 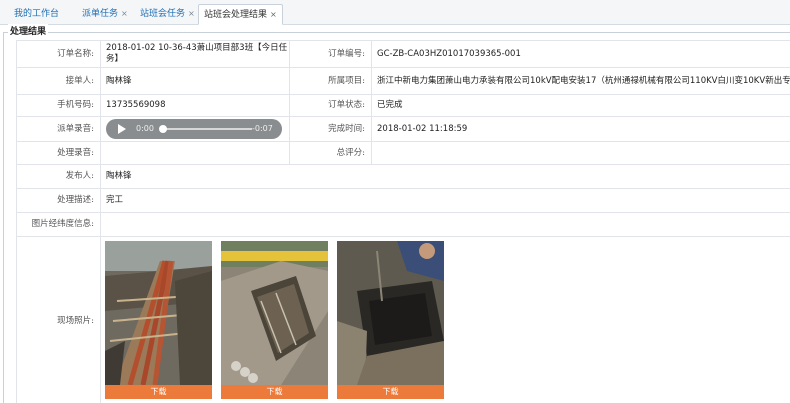 I want to click on site-photo-pipes, so click(x=158, y=312).